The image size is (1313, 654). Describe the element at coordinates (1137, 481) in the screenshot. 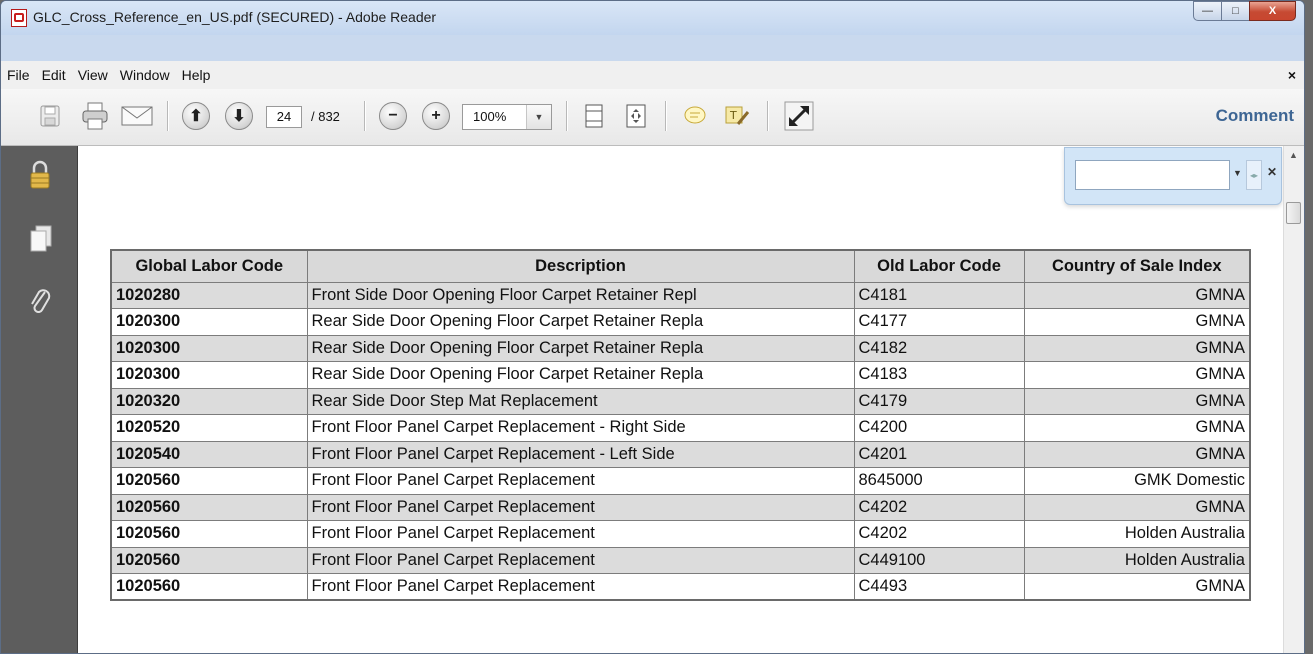

I see `country-of-sale-cell: GMK Domestic` at that location.